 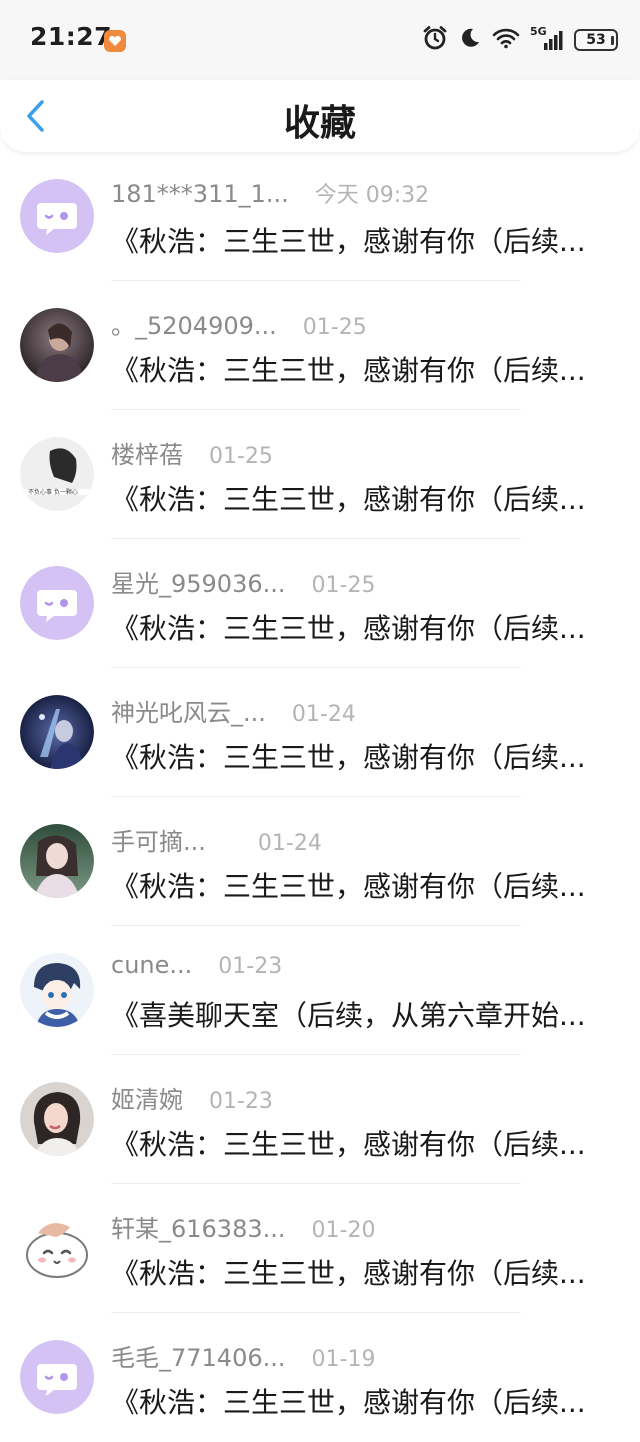 I want to click on avatar: 不负心事 负一颗心, so click(x=57, y=474).